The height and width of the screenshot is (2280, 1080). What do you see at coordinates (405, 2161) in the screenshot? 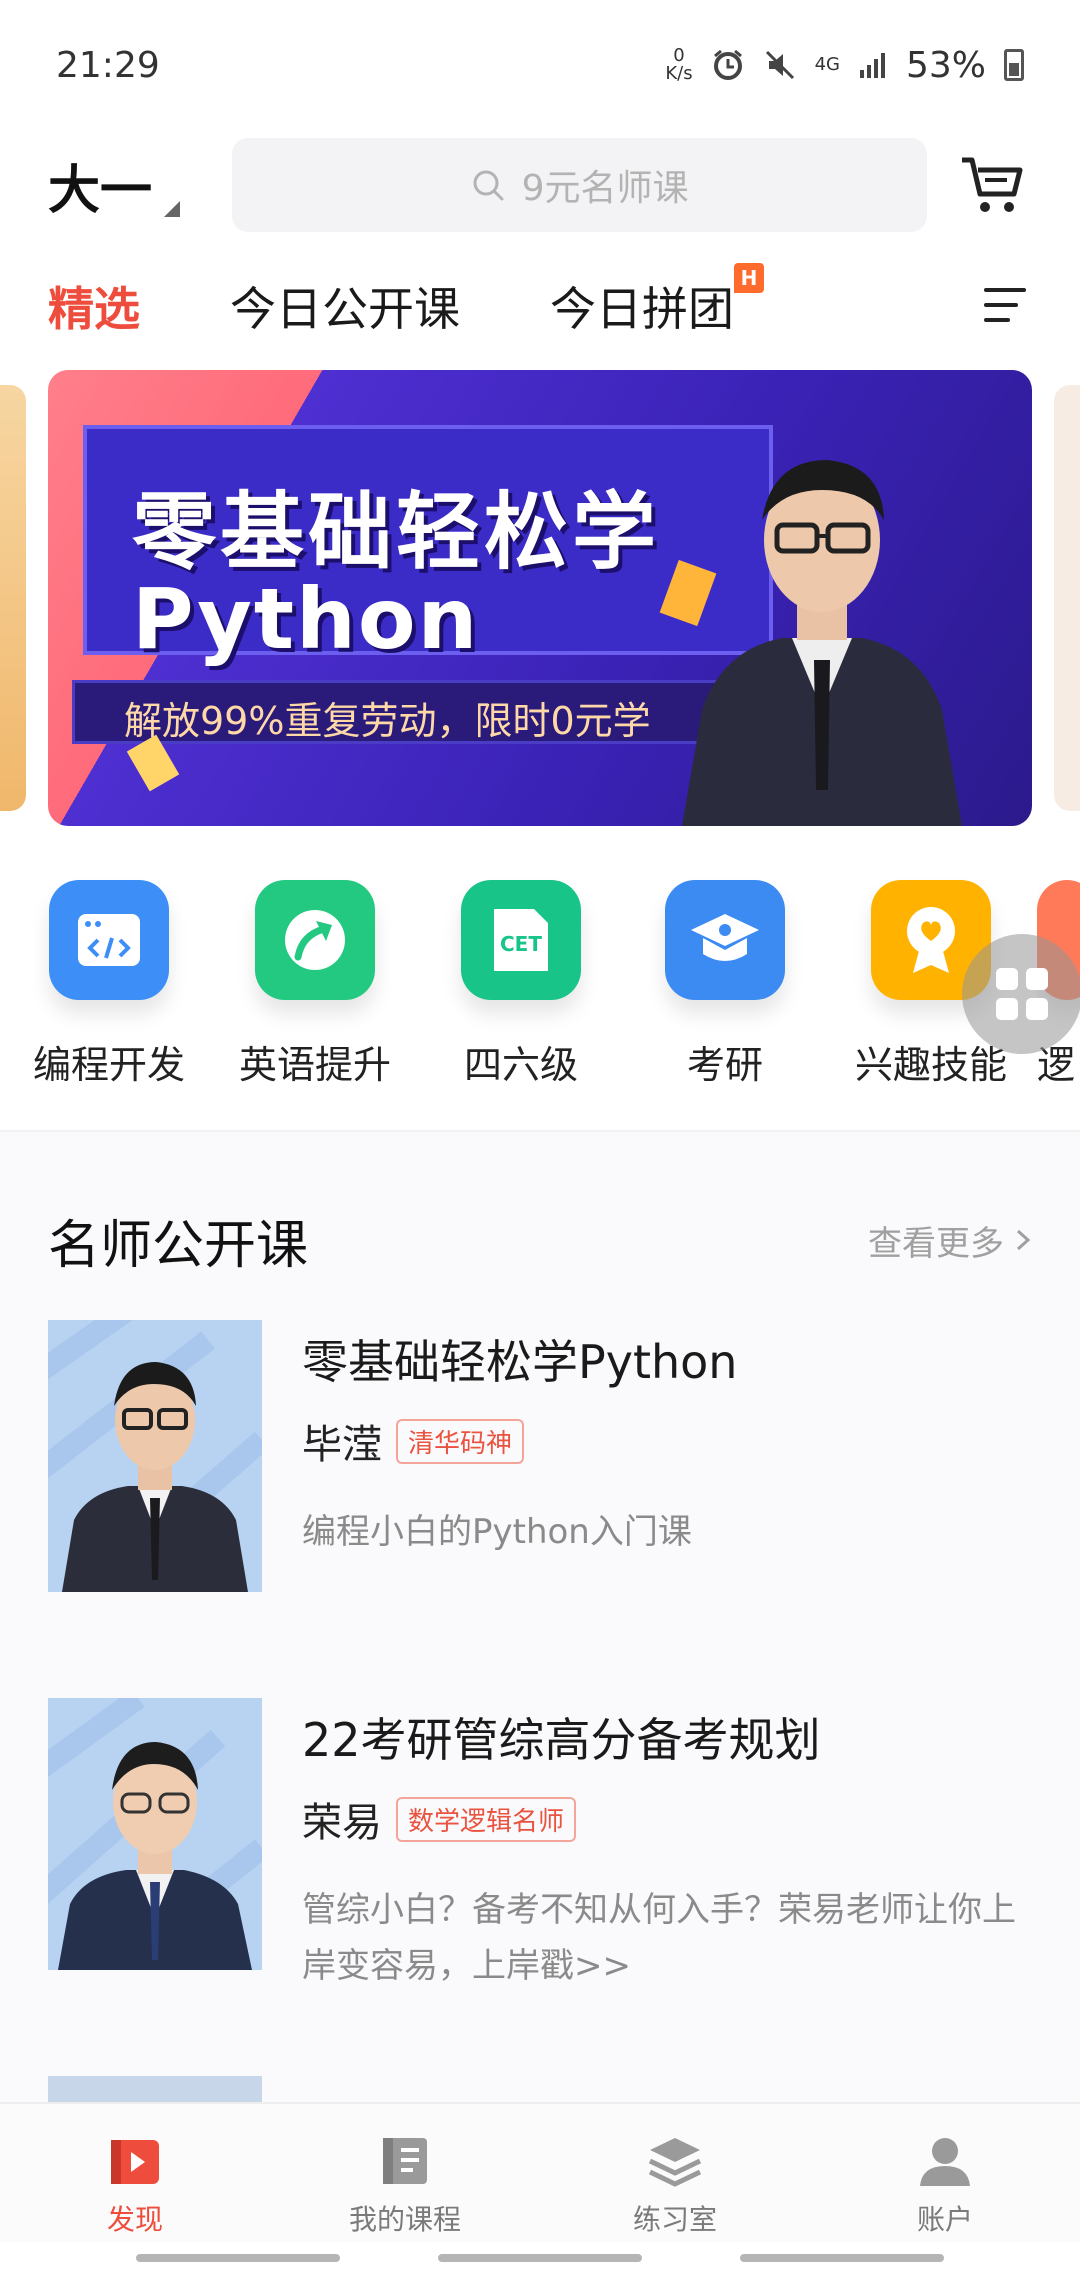
I see `book-icon` at bounding box center [405, 2161].